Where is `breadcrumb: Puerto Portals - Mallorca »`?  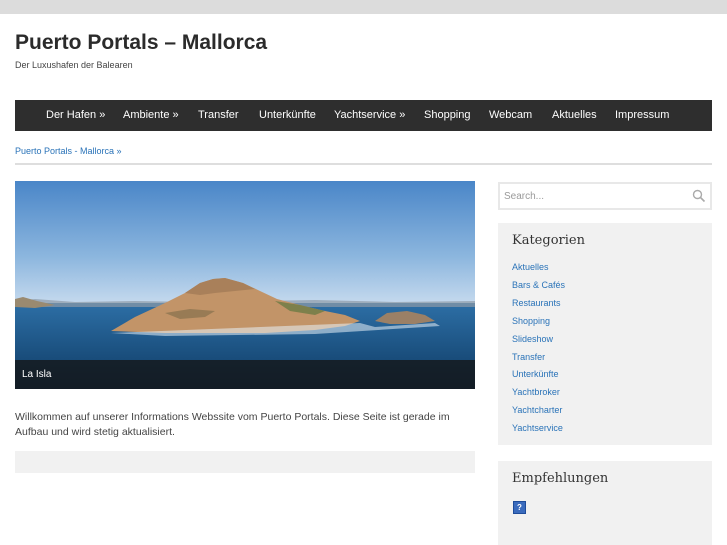
breadcrumb: Puerto Portals - Mallorca » is located at coordinates (68, 151).